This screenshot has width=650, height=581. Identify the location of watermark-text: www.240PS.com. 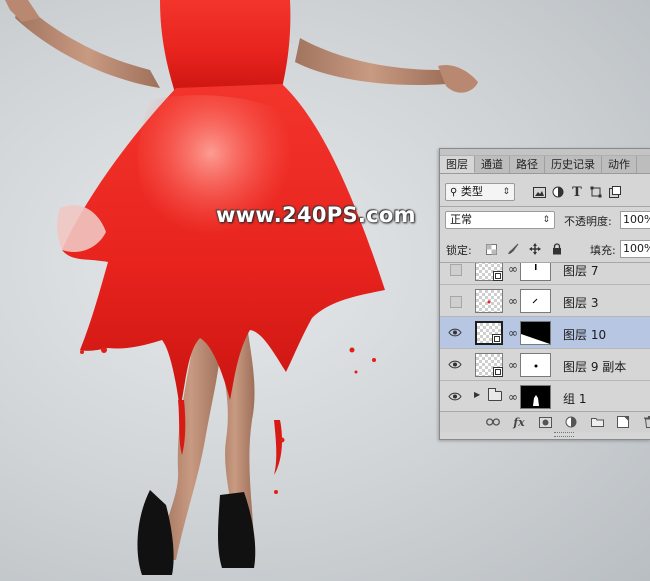
(316, 215).